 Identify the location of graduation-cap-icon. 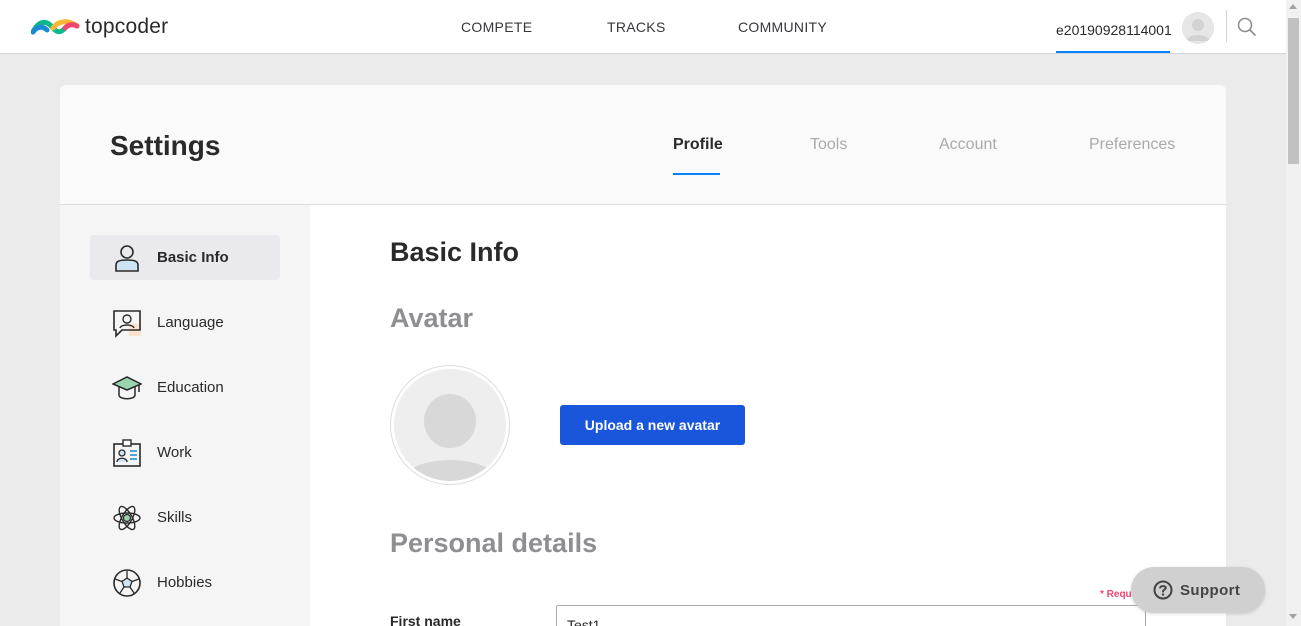
(127, 388).